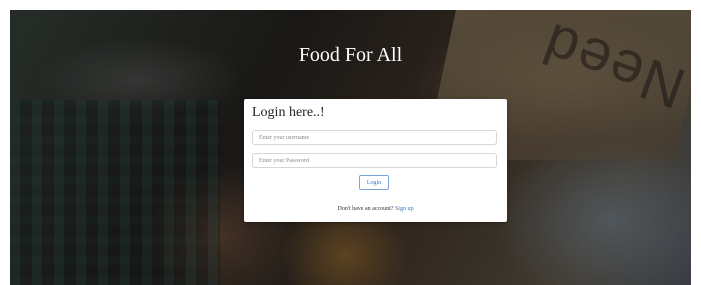 The width and height of the screenshot is (701, 285). I want to click on signup-link: Sign up, so click(404, 209).